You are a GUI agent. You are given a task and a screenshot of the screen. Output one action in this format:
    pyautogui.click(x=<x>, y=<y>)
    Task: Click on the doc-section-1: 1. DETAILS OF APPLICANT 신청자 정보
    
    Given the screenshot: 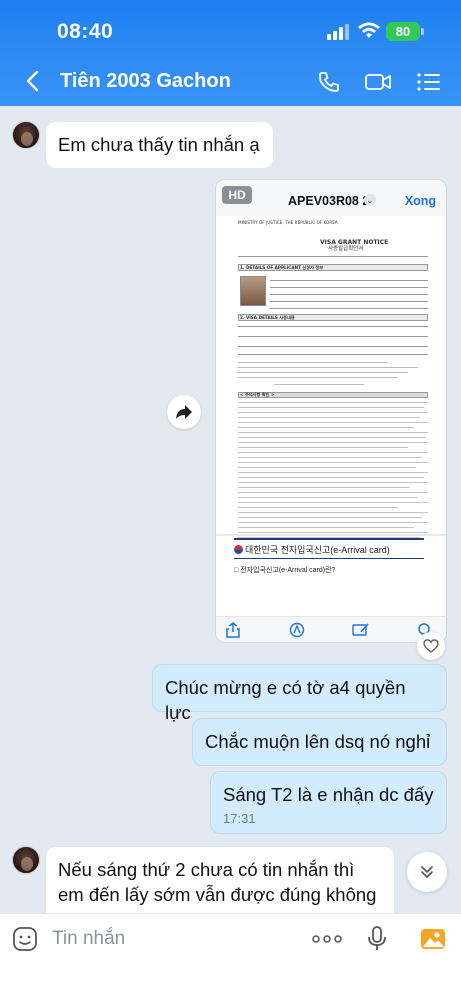 What is the action you would take?
    pyautogui.click(x=282, y=267)
    